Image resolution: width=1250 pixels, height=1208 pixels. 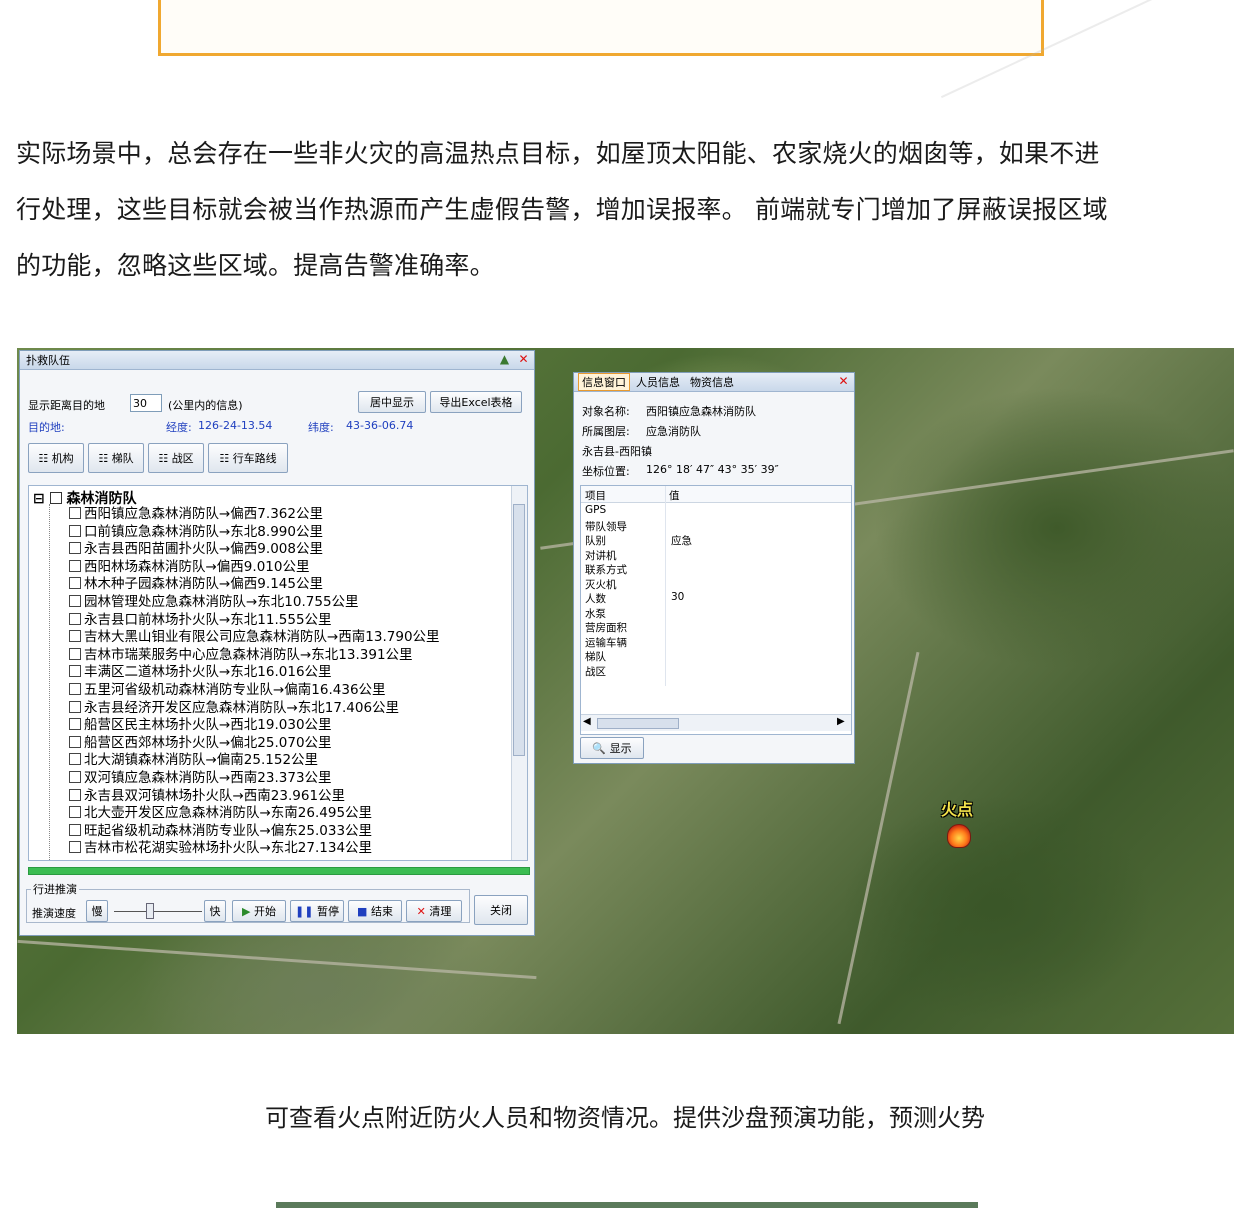 What do you see at coordinates (203, 514) in the screenshot?
I see `tree-item-label: 西阳镇应急森林消防队→偏西7.362公里` at bounding box center [203, 514].